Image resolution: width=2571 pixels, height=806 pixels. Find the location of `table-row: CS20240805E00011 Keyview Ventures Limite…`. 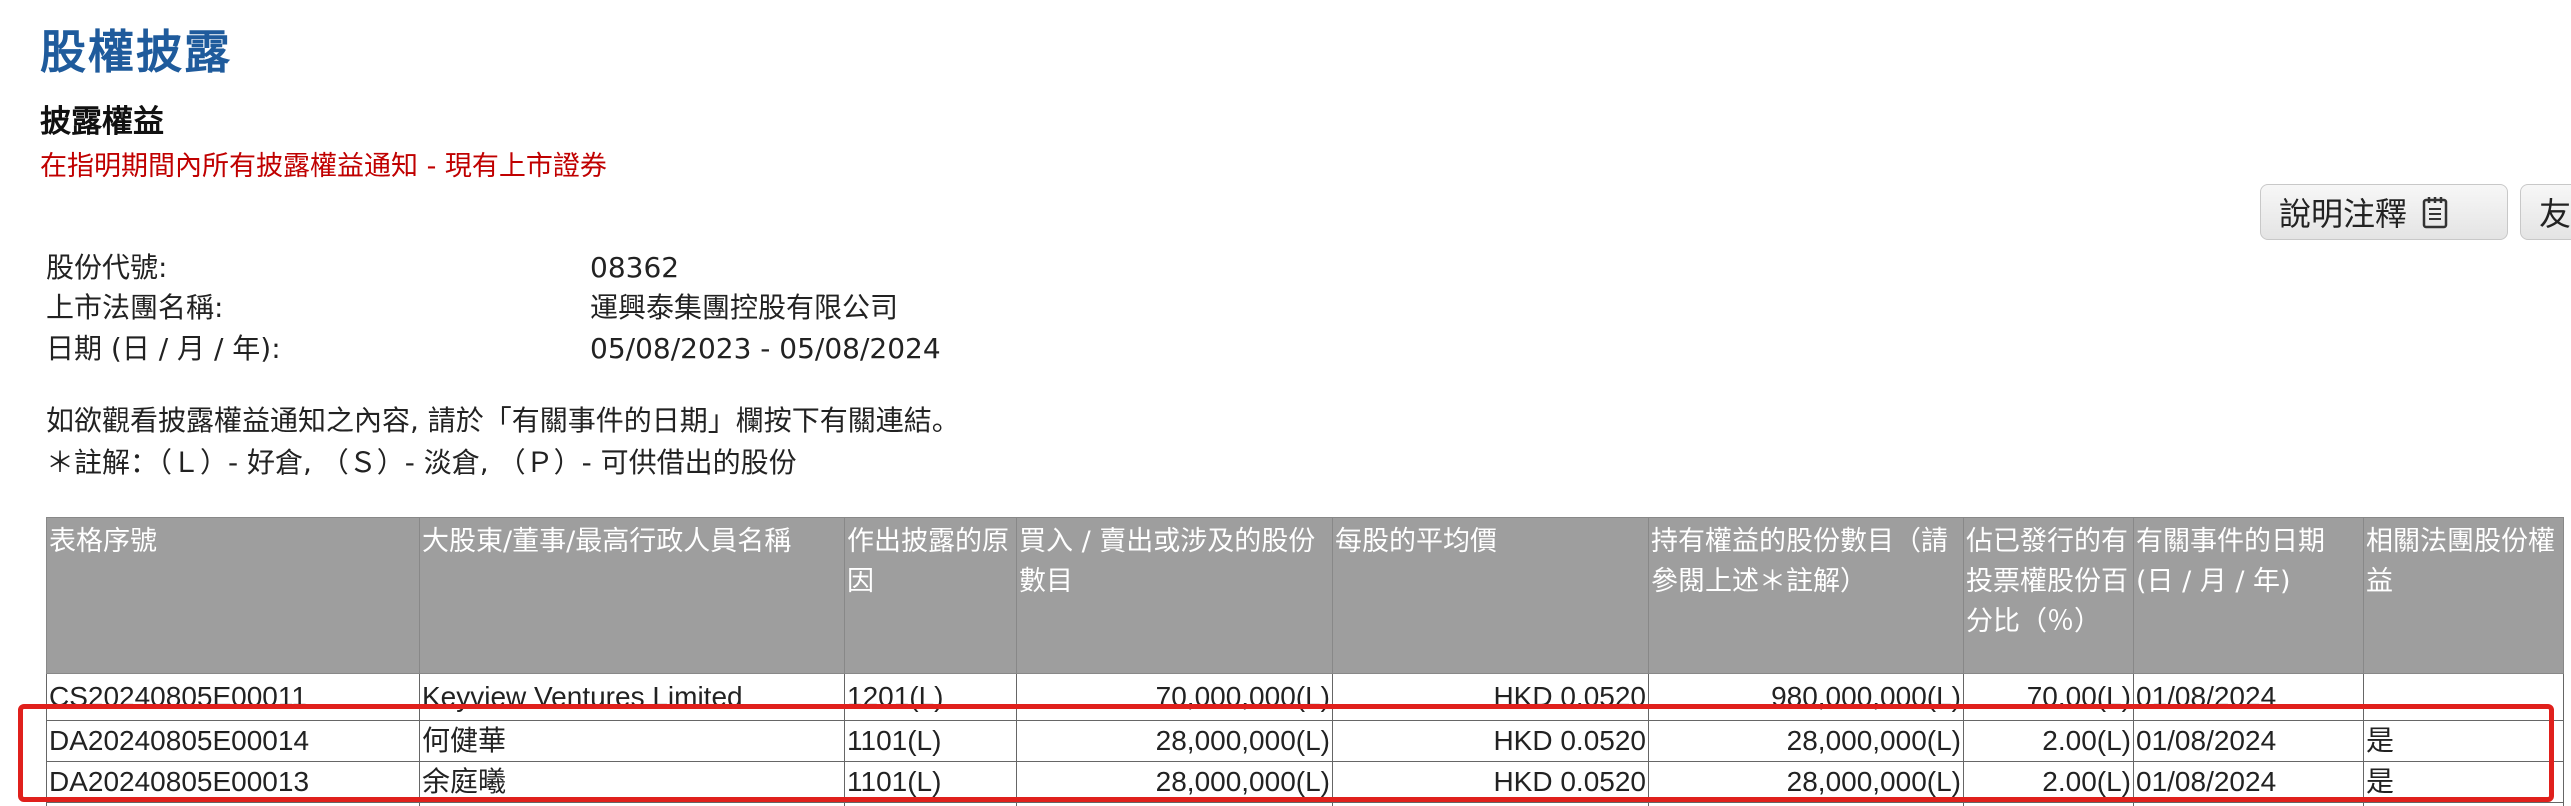

table-row: CS20240805E00011 Keyview Ventures Limite… is located at coordinates (1305, 697).